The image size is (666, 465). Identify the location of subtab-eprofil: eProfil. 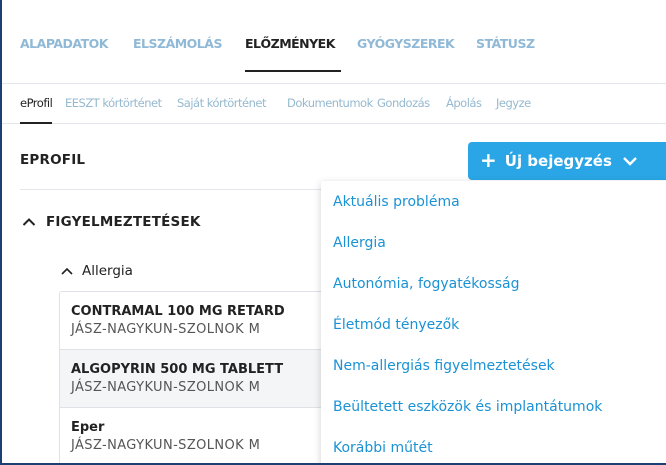
(36, 103).